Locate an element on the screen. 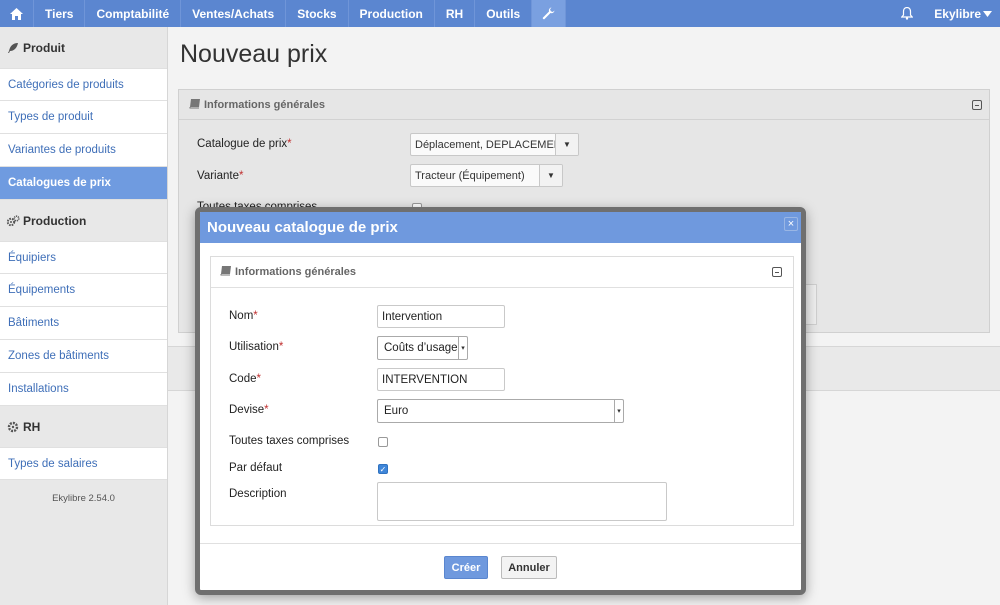 The image size is (1000, 605). code-label: Code* is located at coordinates (245, 379).